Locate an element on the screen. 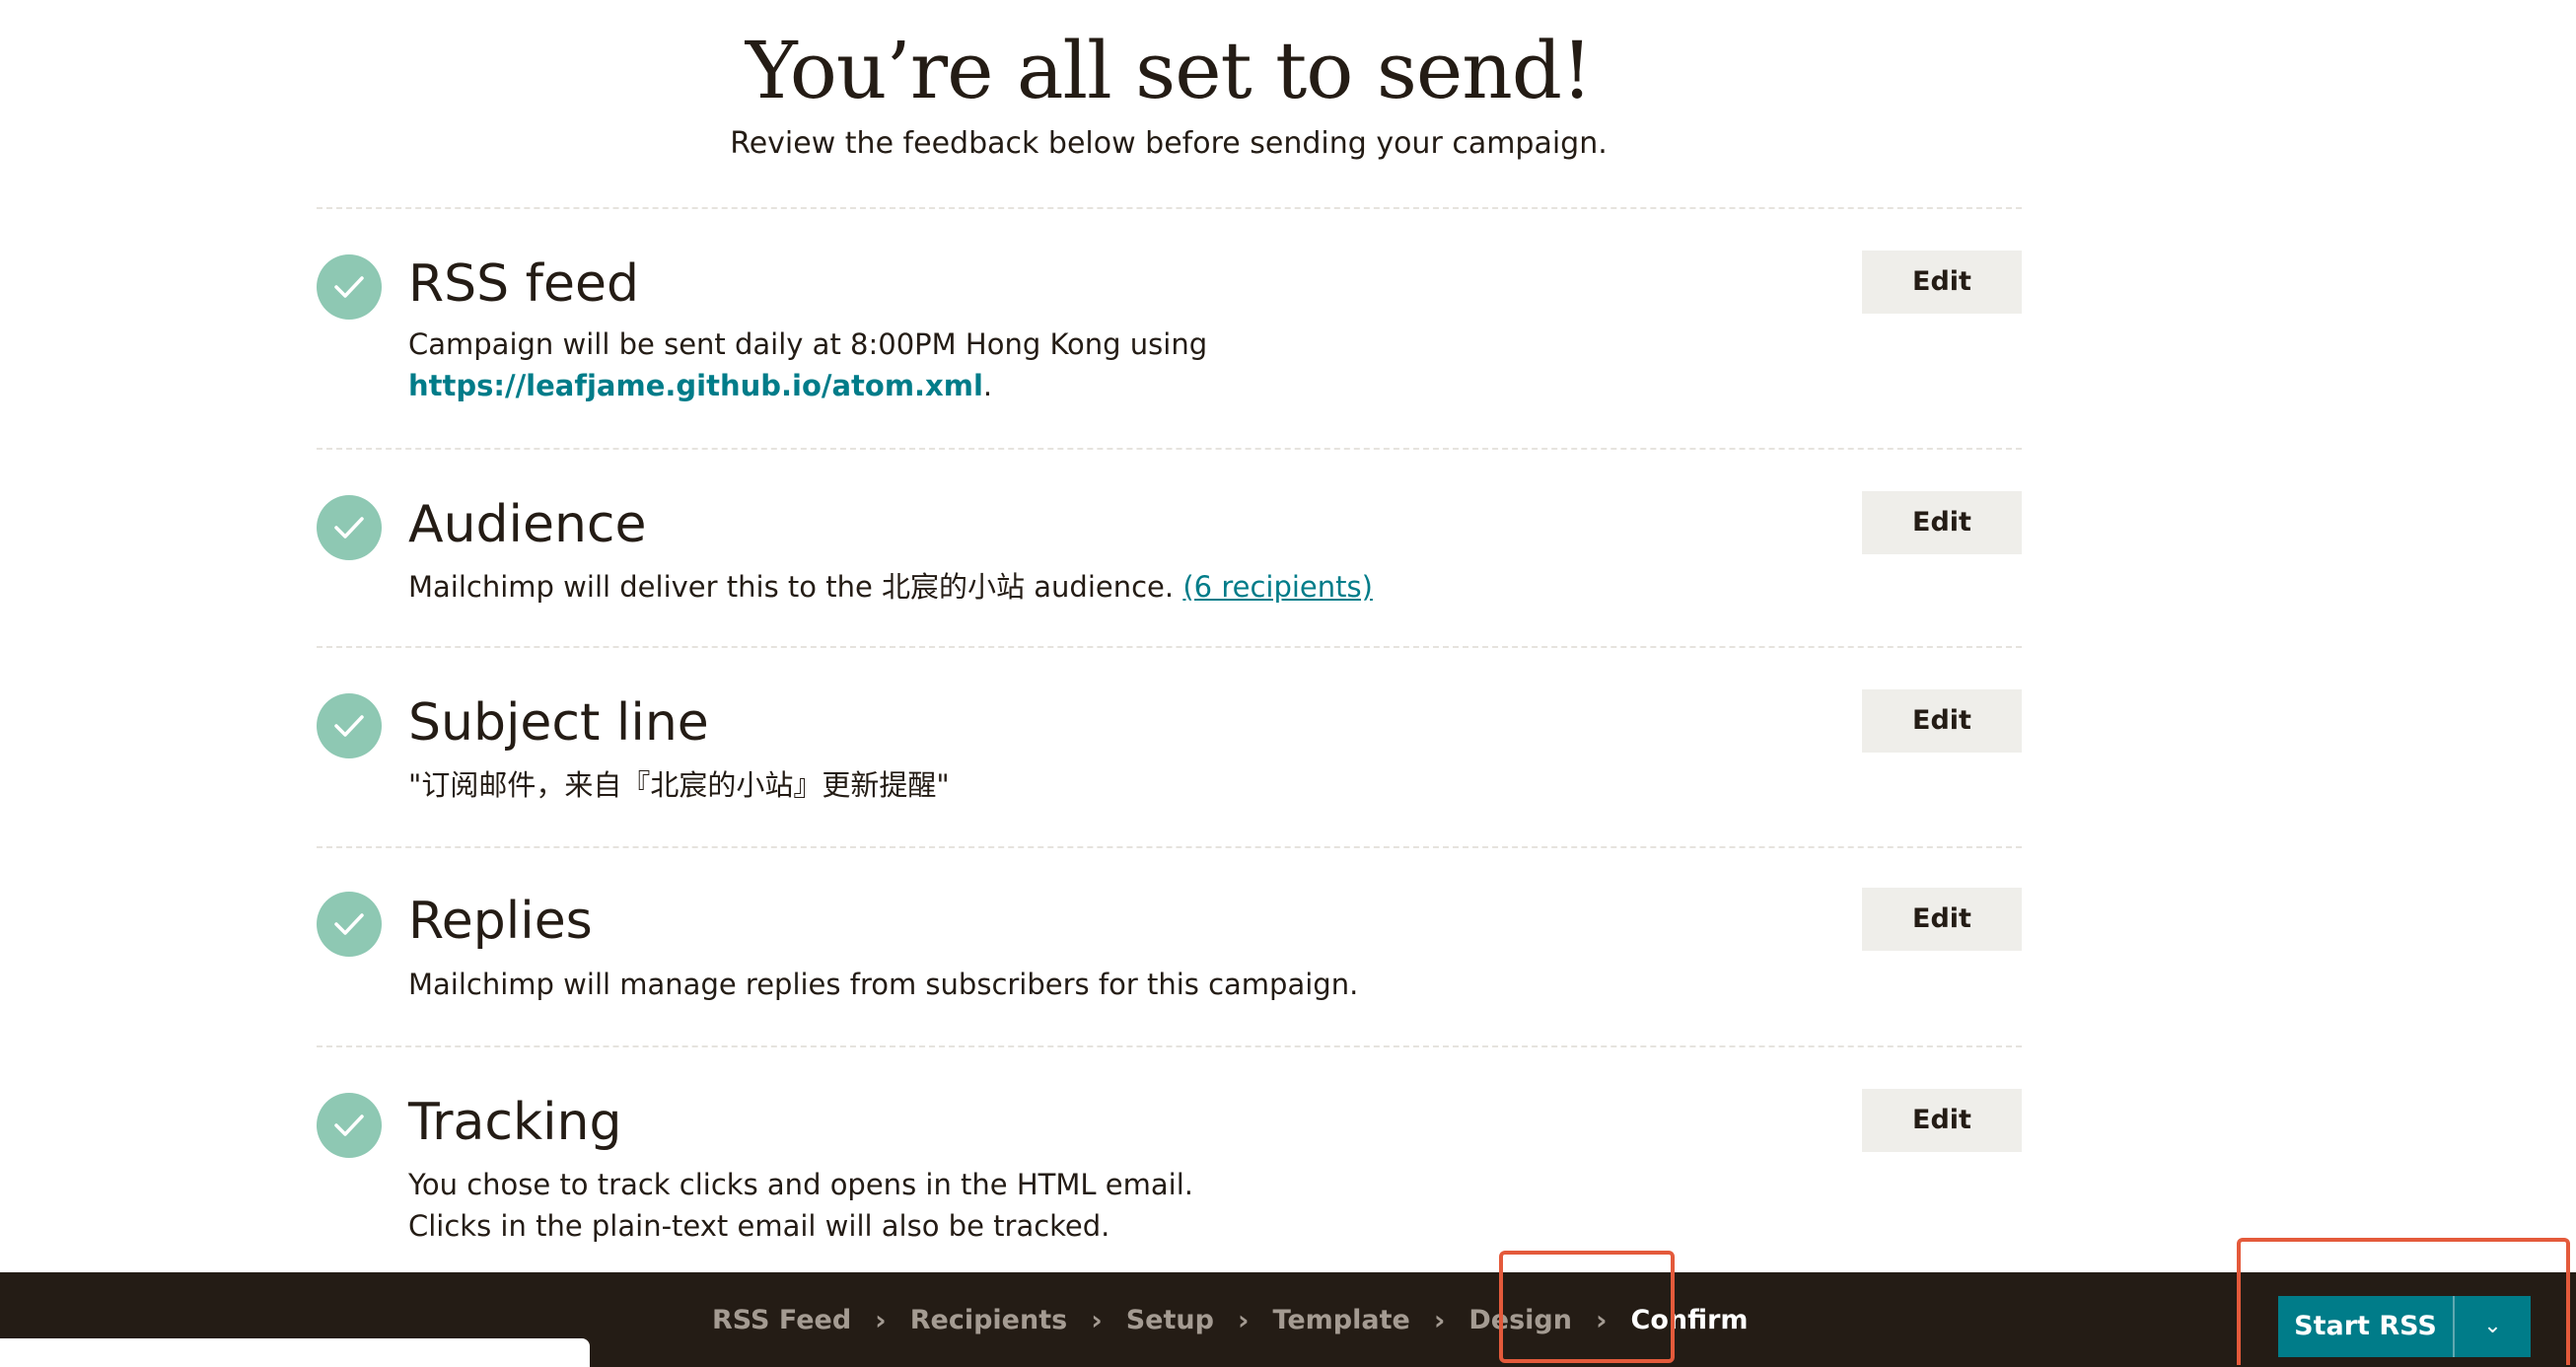 This screenshot has width=2576, height=1367. edit-rss-feed-button: Edit is located at coordinates (1942, 283).